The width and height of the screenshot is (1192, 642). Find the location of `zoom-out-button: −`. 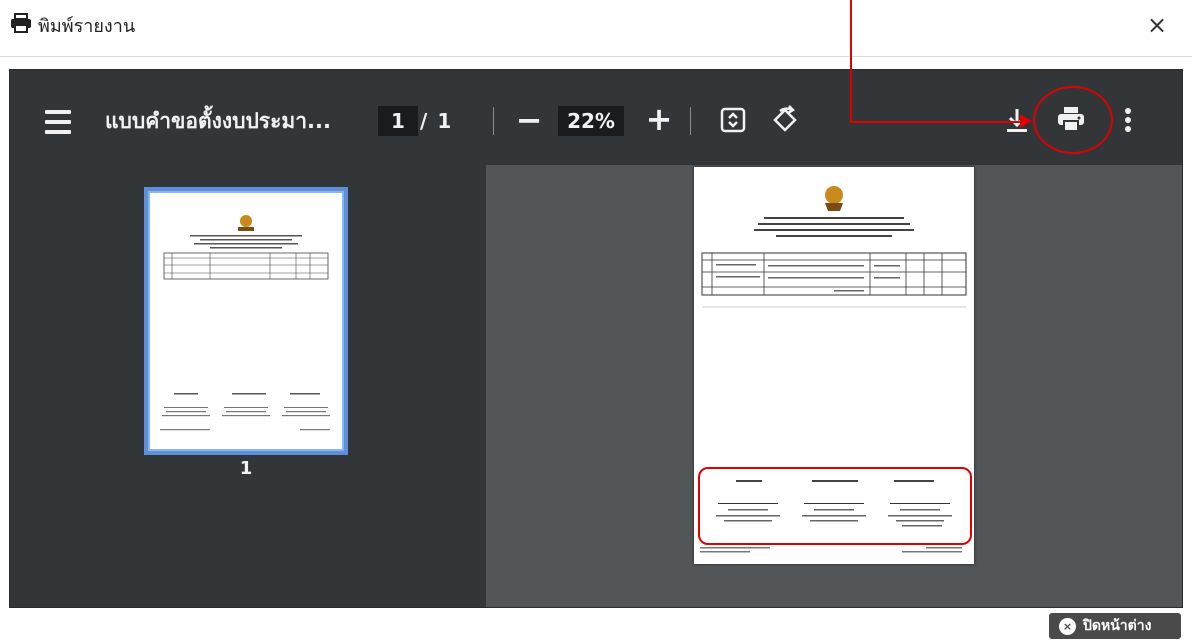

zoom-out-button: − is located at coordinates (529, 120).